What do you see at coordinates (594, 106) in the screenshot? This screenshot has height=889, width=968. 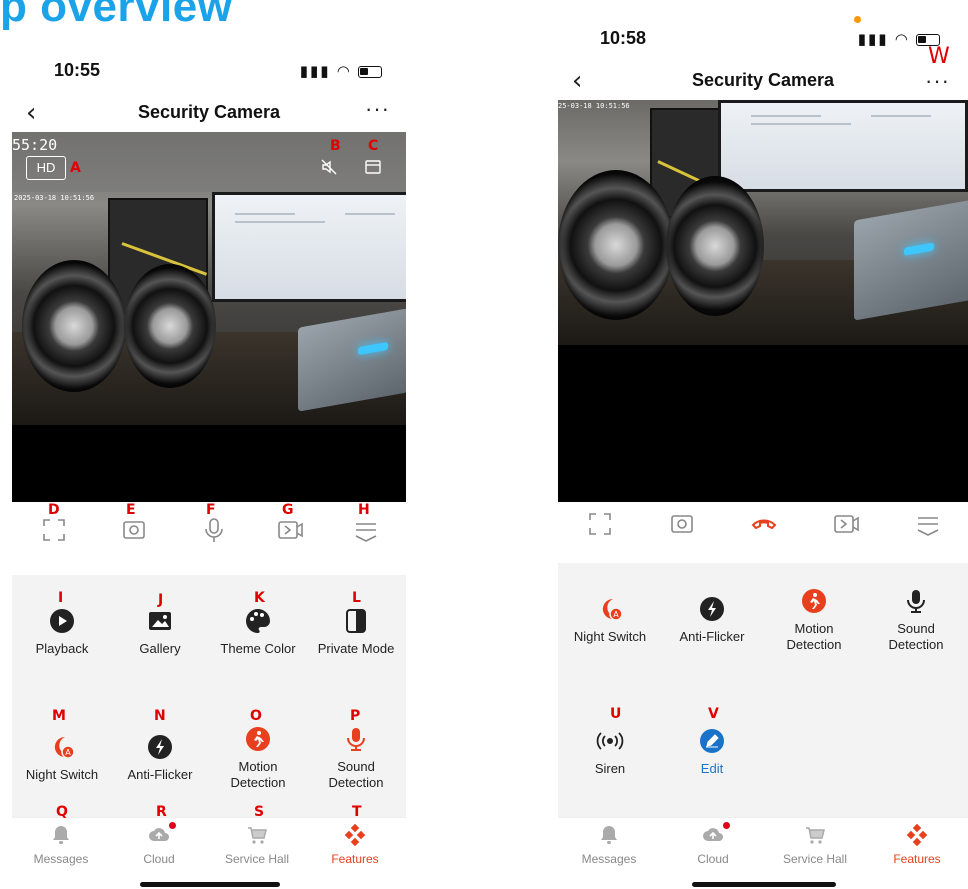 I see `video-timestamp: 25-03-18 10:51:56` at bounding box center [594, 106].